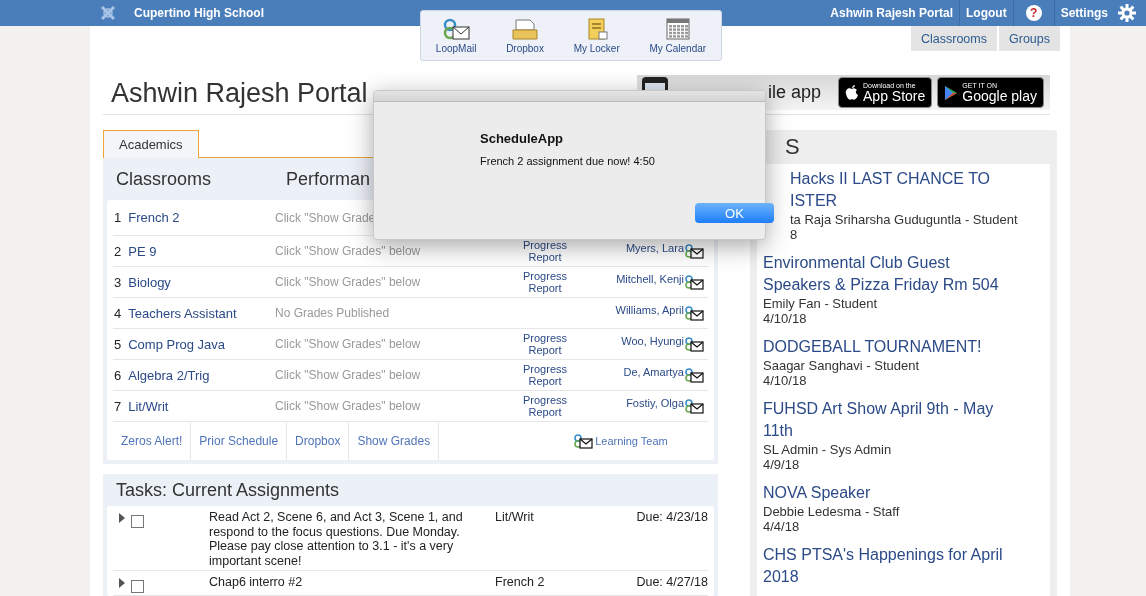  What do you see at coordinates (639, 248) in the screenshot?
I see `teacher-link: Myers, Lara` at bounding box center [639, 248].